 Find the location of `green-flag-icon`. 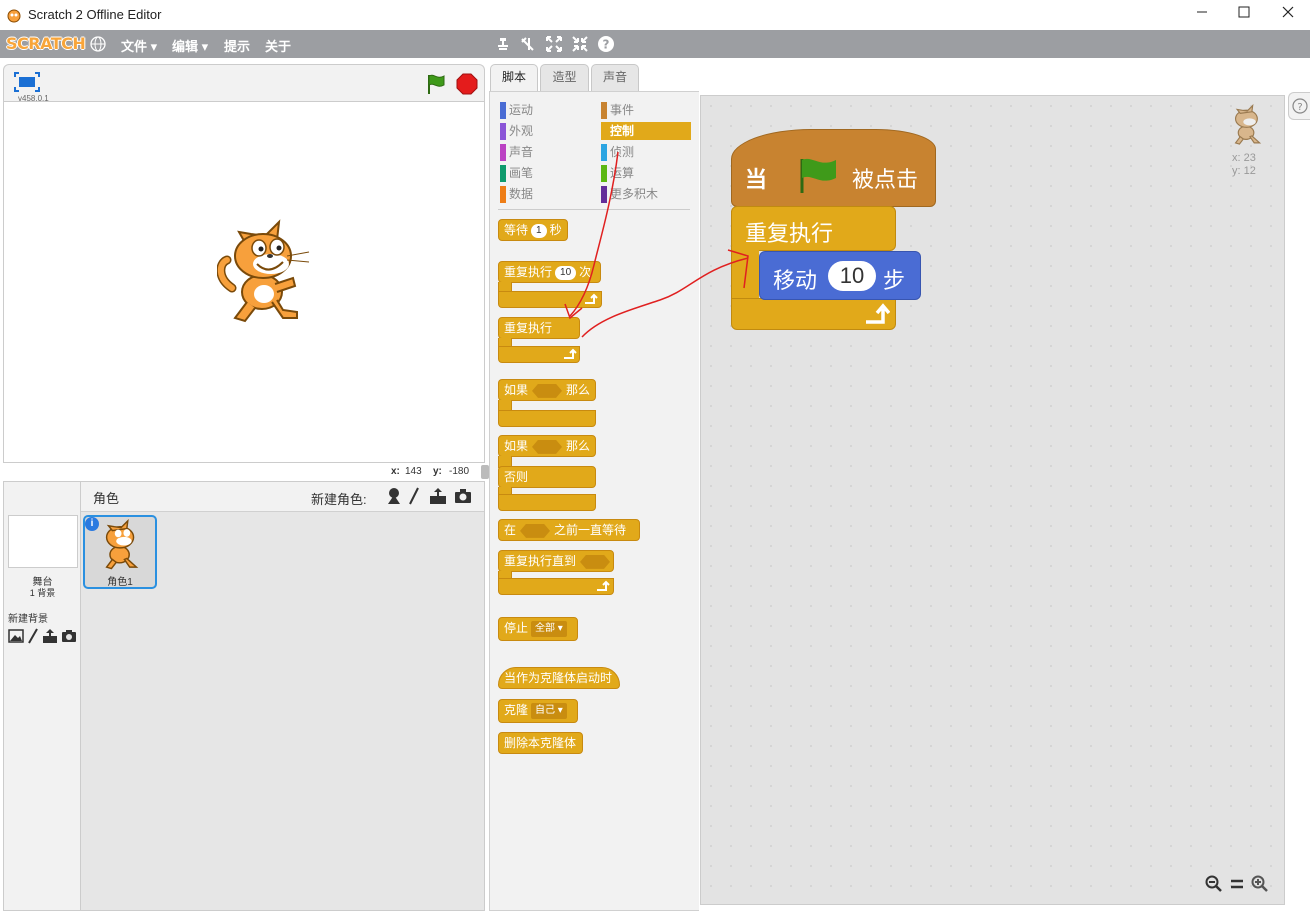

green-flag-icon is located at coordinates (436, 84).